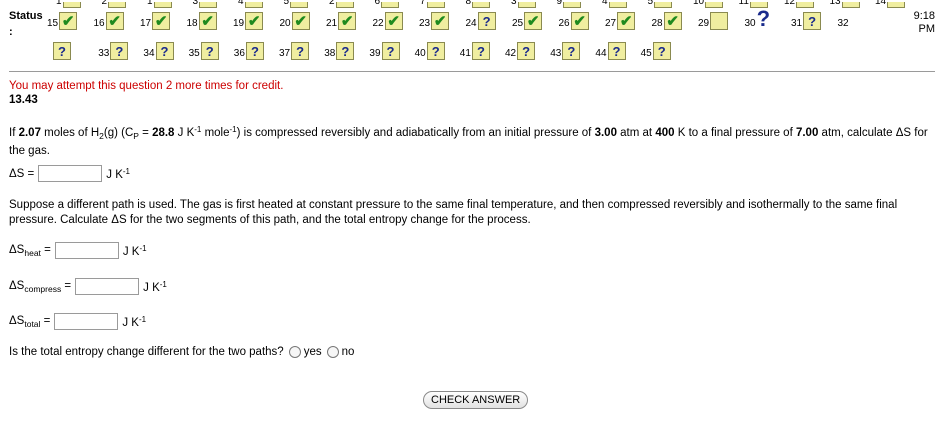 Image resolution: width=944 pixels, height=439 pixels. Describe the element at coordinates (312, 352) in the screenshot. I see `yes-label: yes` at that location.